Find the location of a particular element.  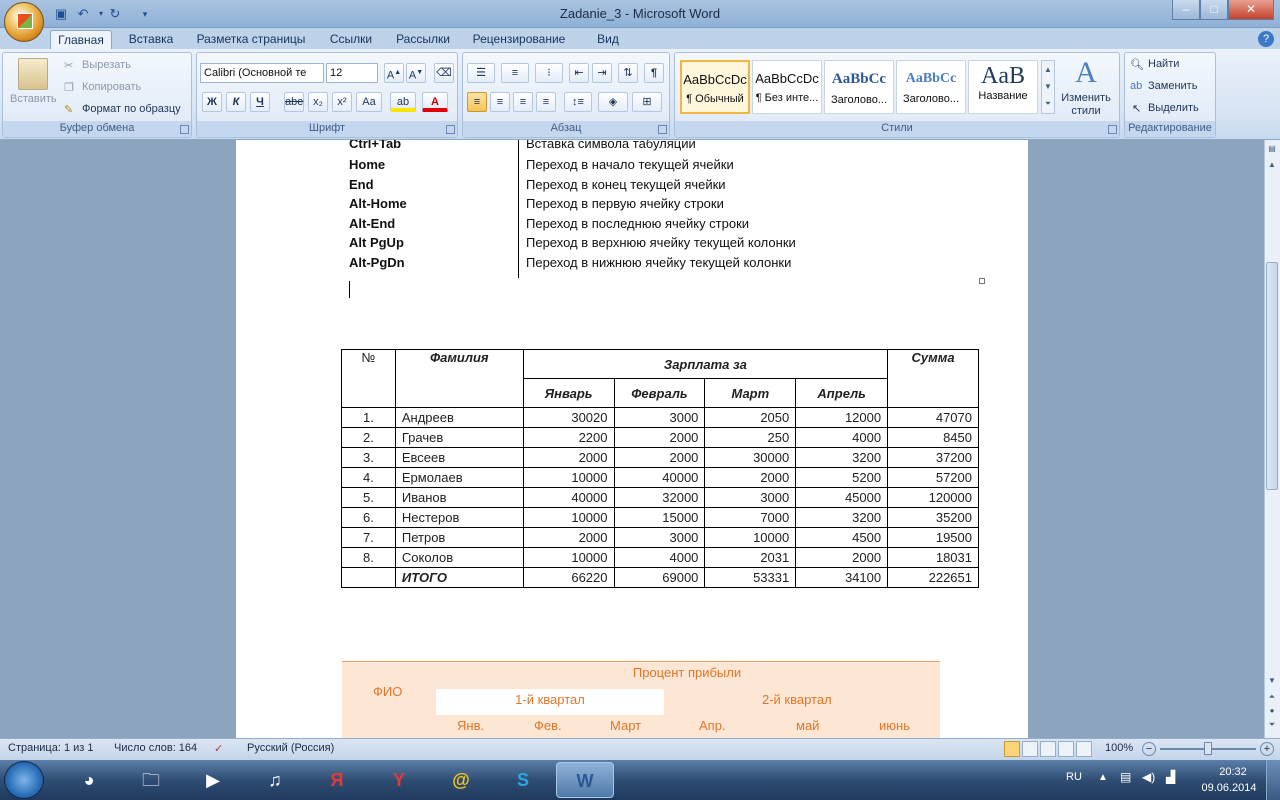

zoom-level: 100% is located at coordinates (1119, 748).